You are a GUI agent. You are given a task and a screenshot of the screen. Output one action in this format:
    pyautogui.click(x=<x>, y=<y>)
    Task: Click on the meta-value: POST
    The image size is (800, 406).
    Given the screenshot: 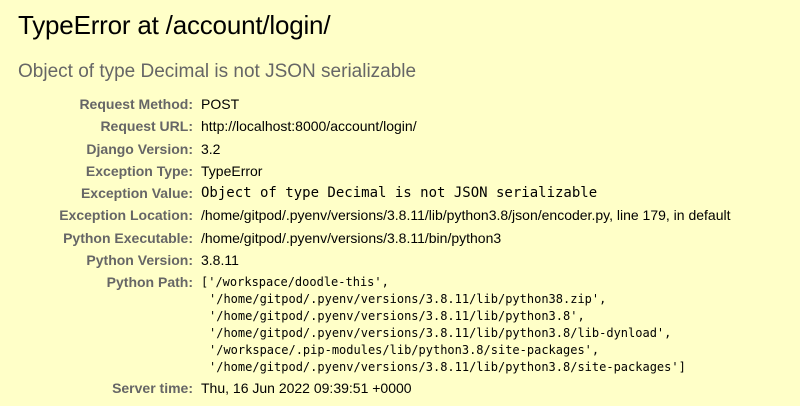 What is the action you would take?
    pyautogui.click(x=220, y=104)
    